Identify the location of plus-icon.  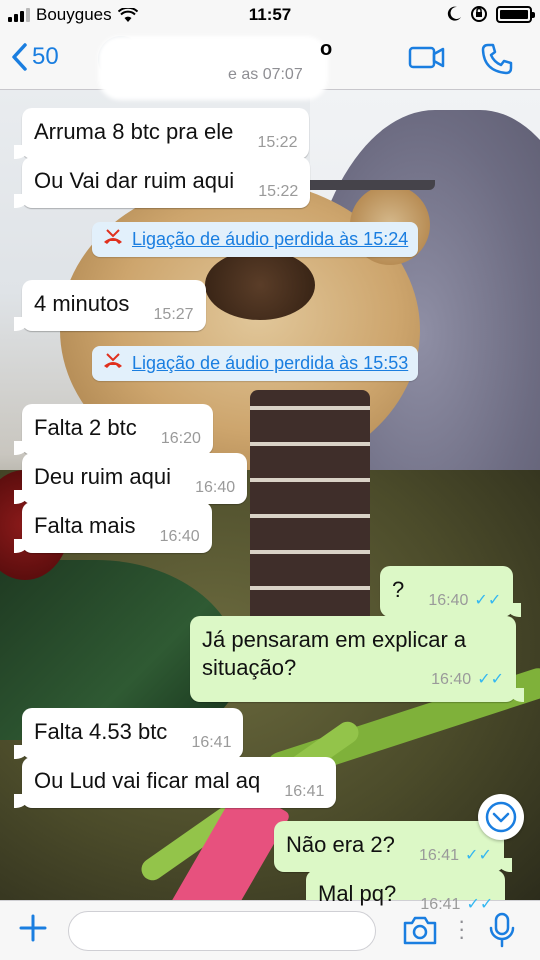
(33, 928).